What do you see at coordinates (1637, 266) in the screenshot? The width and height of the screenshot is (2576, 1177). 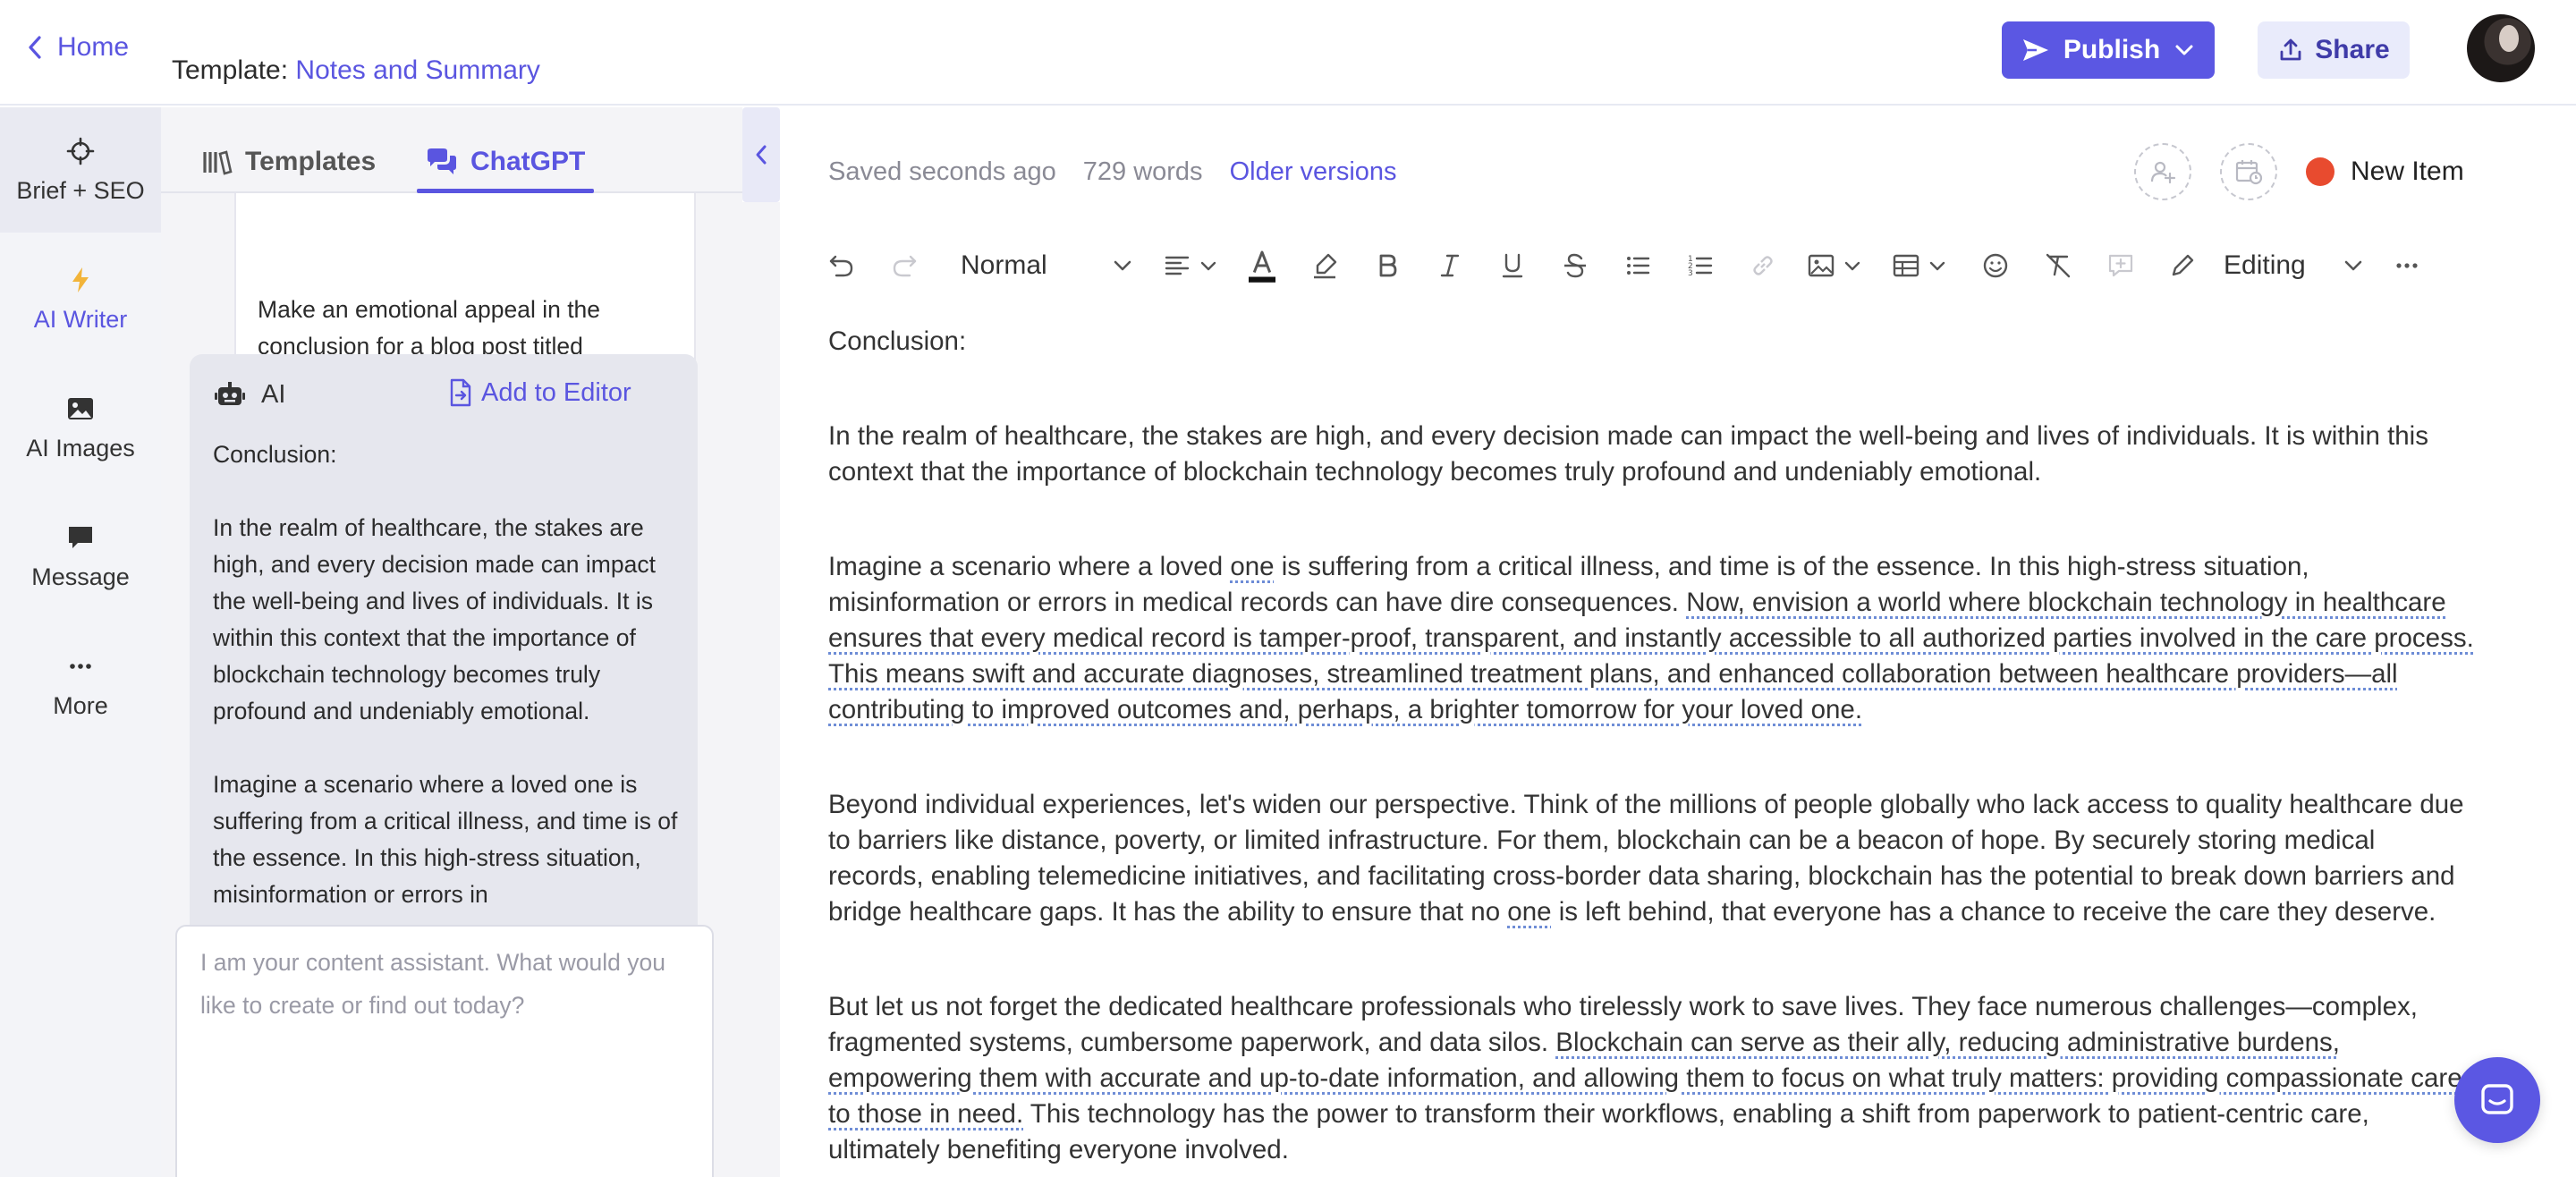 I see `bullet-list-button` at bounding box center [1637, 266].